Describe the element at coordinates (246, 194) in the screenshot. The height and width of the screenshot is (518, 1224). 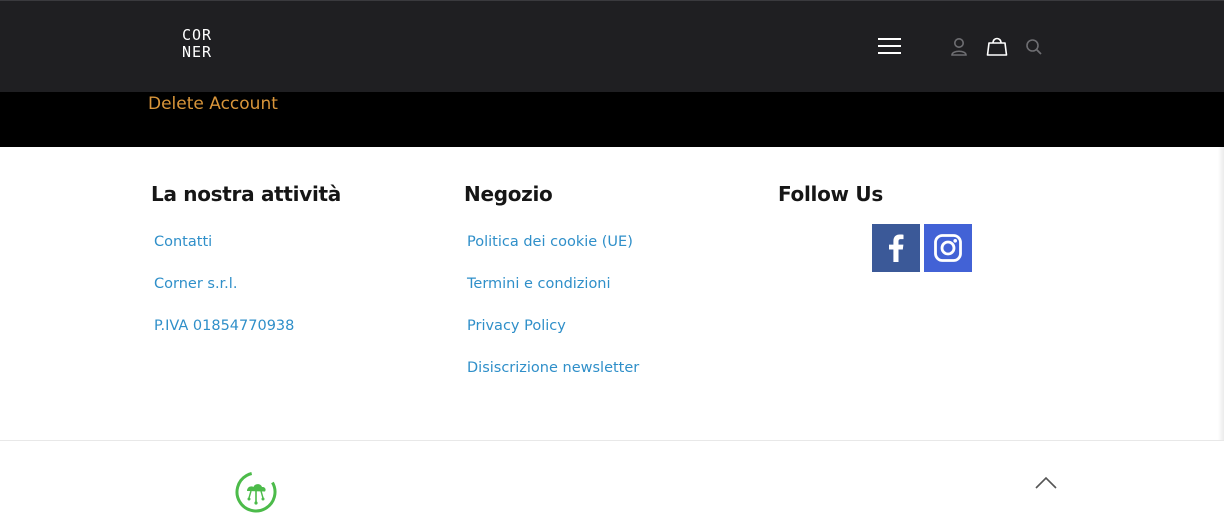
I see `footer-title-attivita: La nostra attività` at that location.